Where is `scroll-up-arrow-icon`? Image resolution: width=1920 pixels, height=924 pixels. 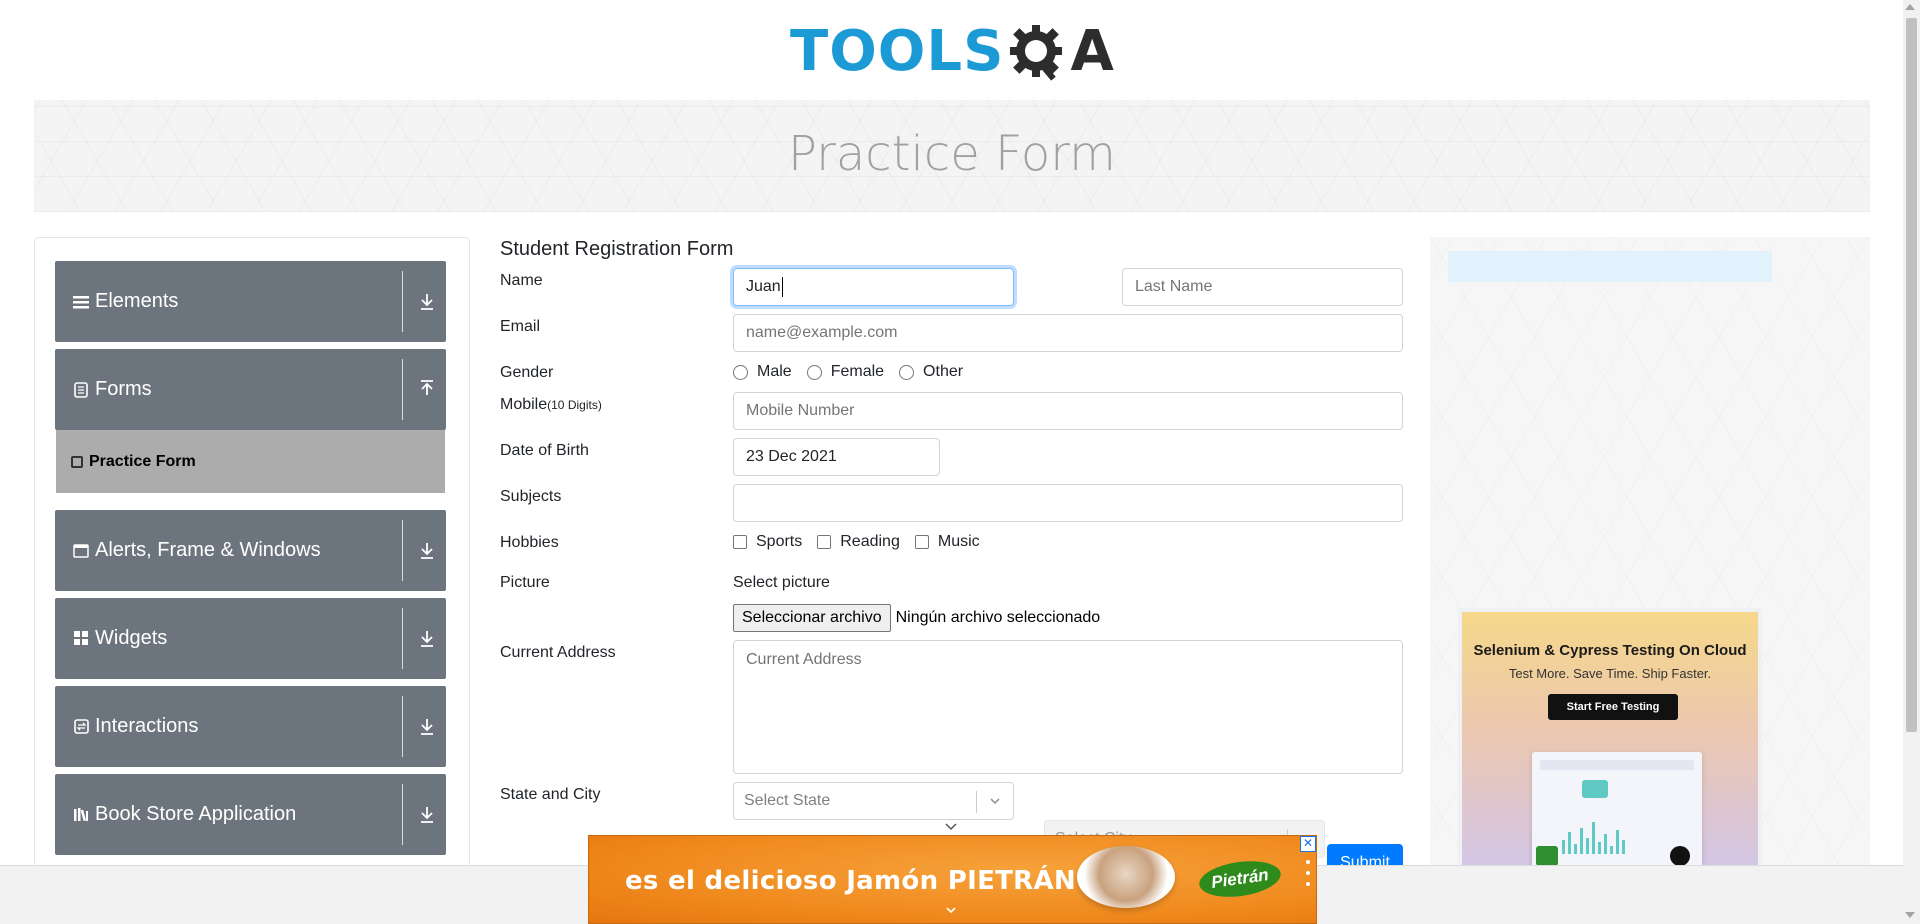 scroll-up-arrow-icon is located at coordinates (1910, 7).